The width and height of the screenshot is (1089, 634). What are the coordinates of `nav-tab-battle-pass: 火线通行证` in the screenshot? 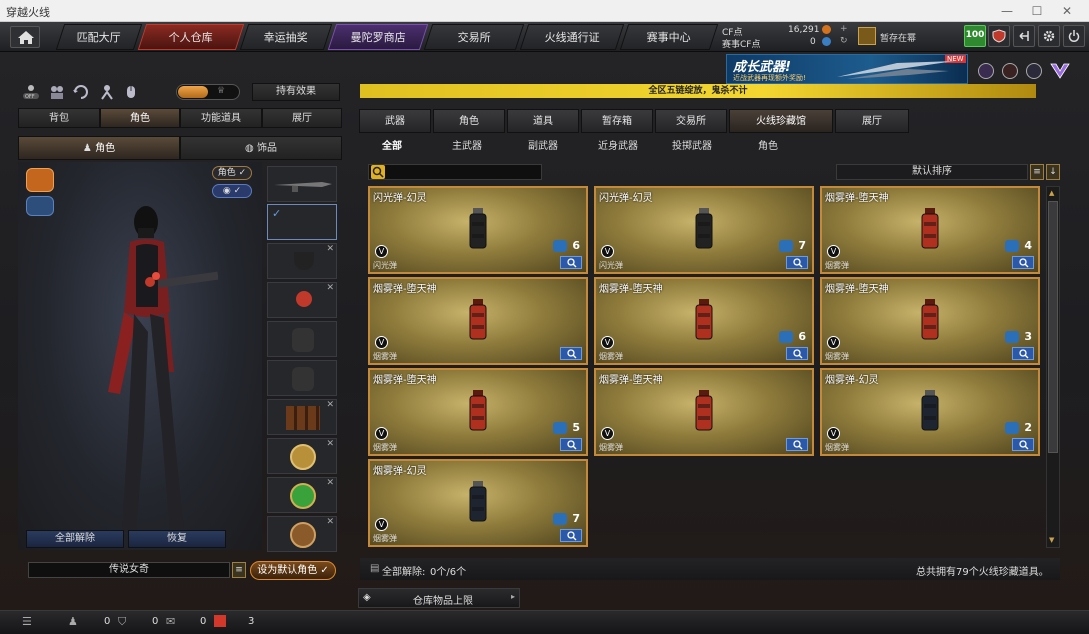 It's located at (572, 37).